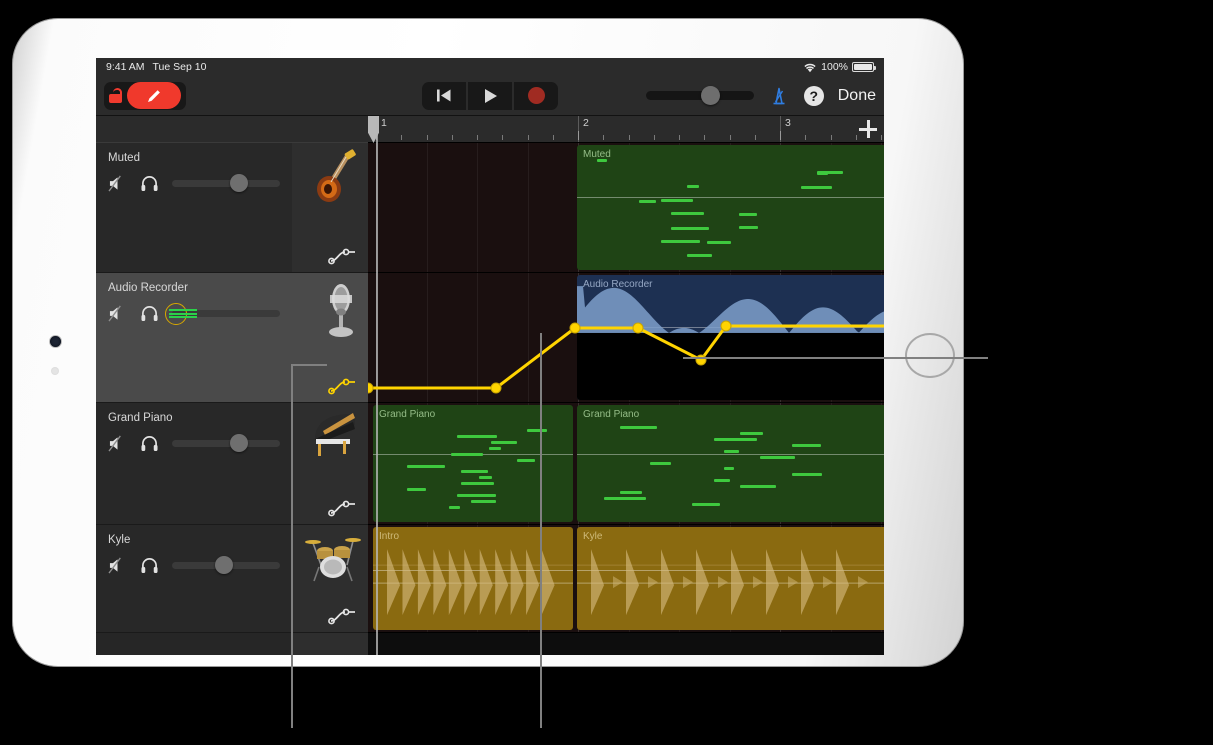 Image resolution: width=1213 pixels, height=745 pixels. I want to click on electric-guitar-icon, so click(338, 178).